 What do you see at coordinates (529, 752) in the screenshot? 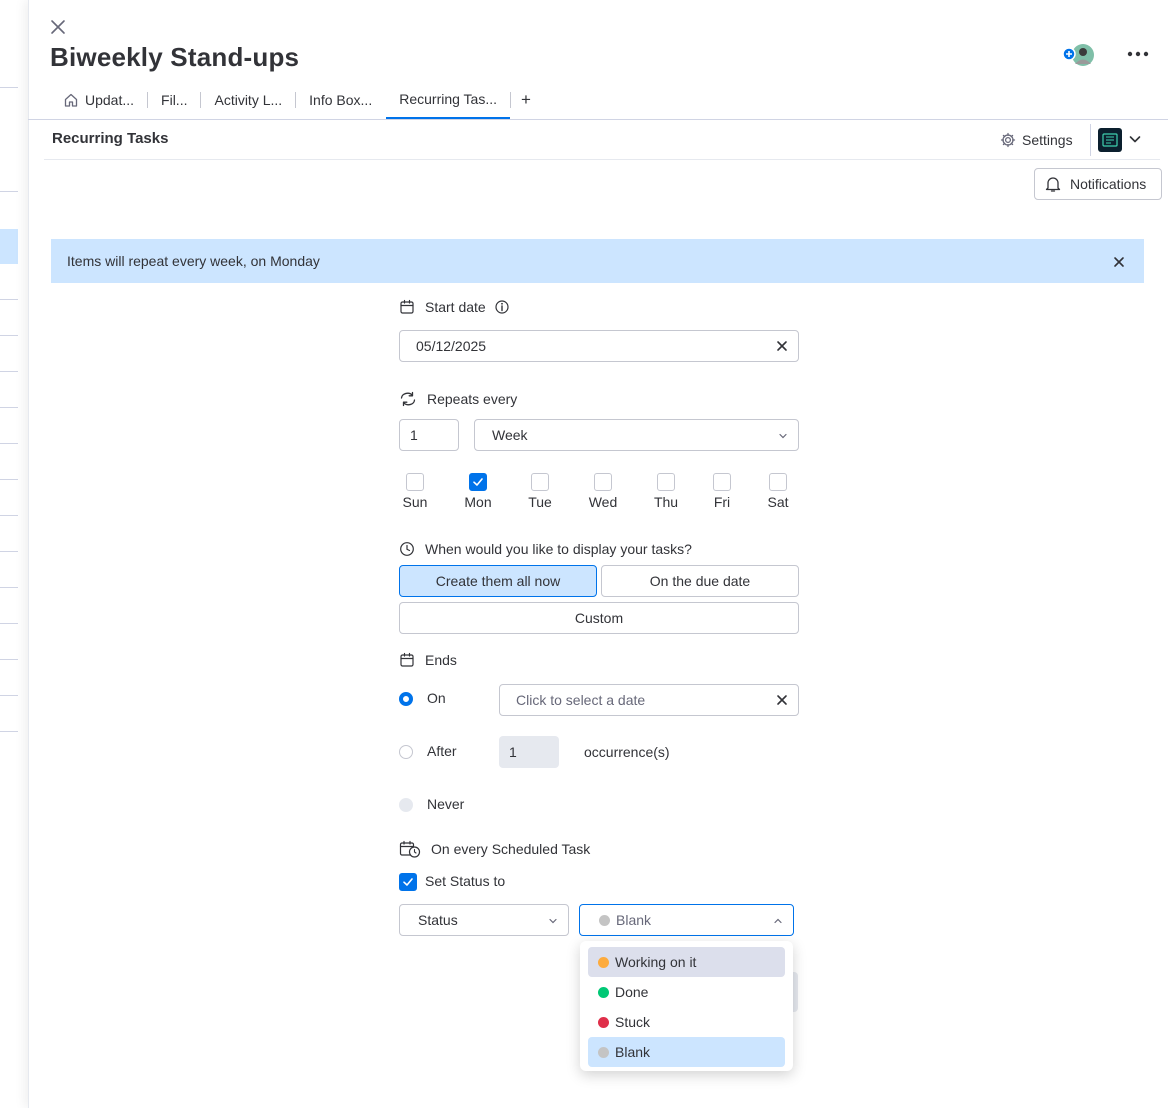
I see `occurrences-input: 1` at bounding box center [529, 752].